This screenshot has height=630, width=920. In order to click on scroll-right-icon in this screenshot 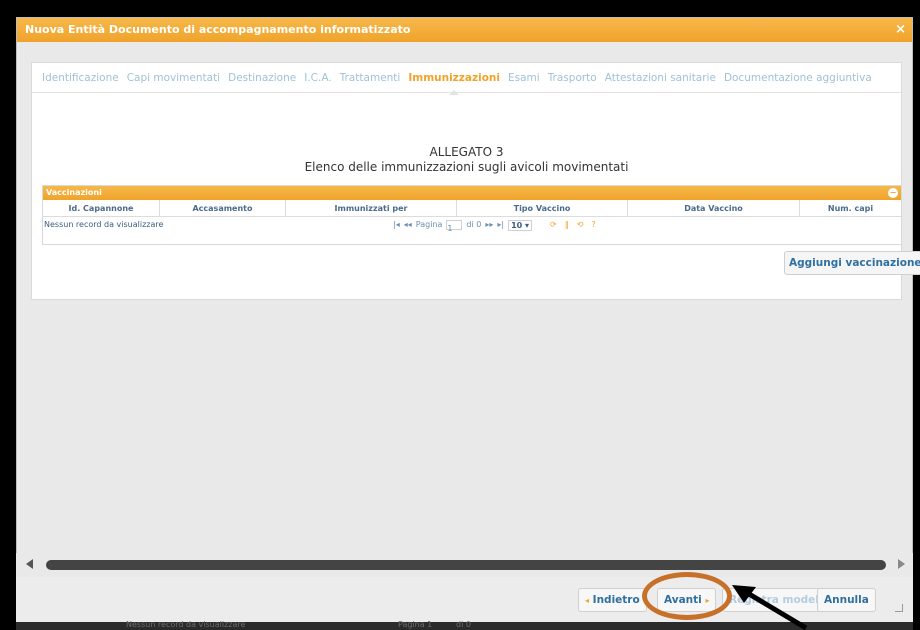, I will do `click(901, 564)`.